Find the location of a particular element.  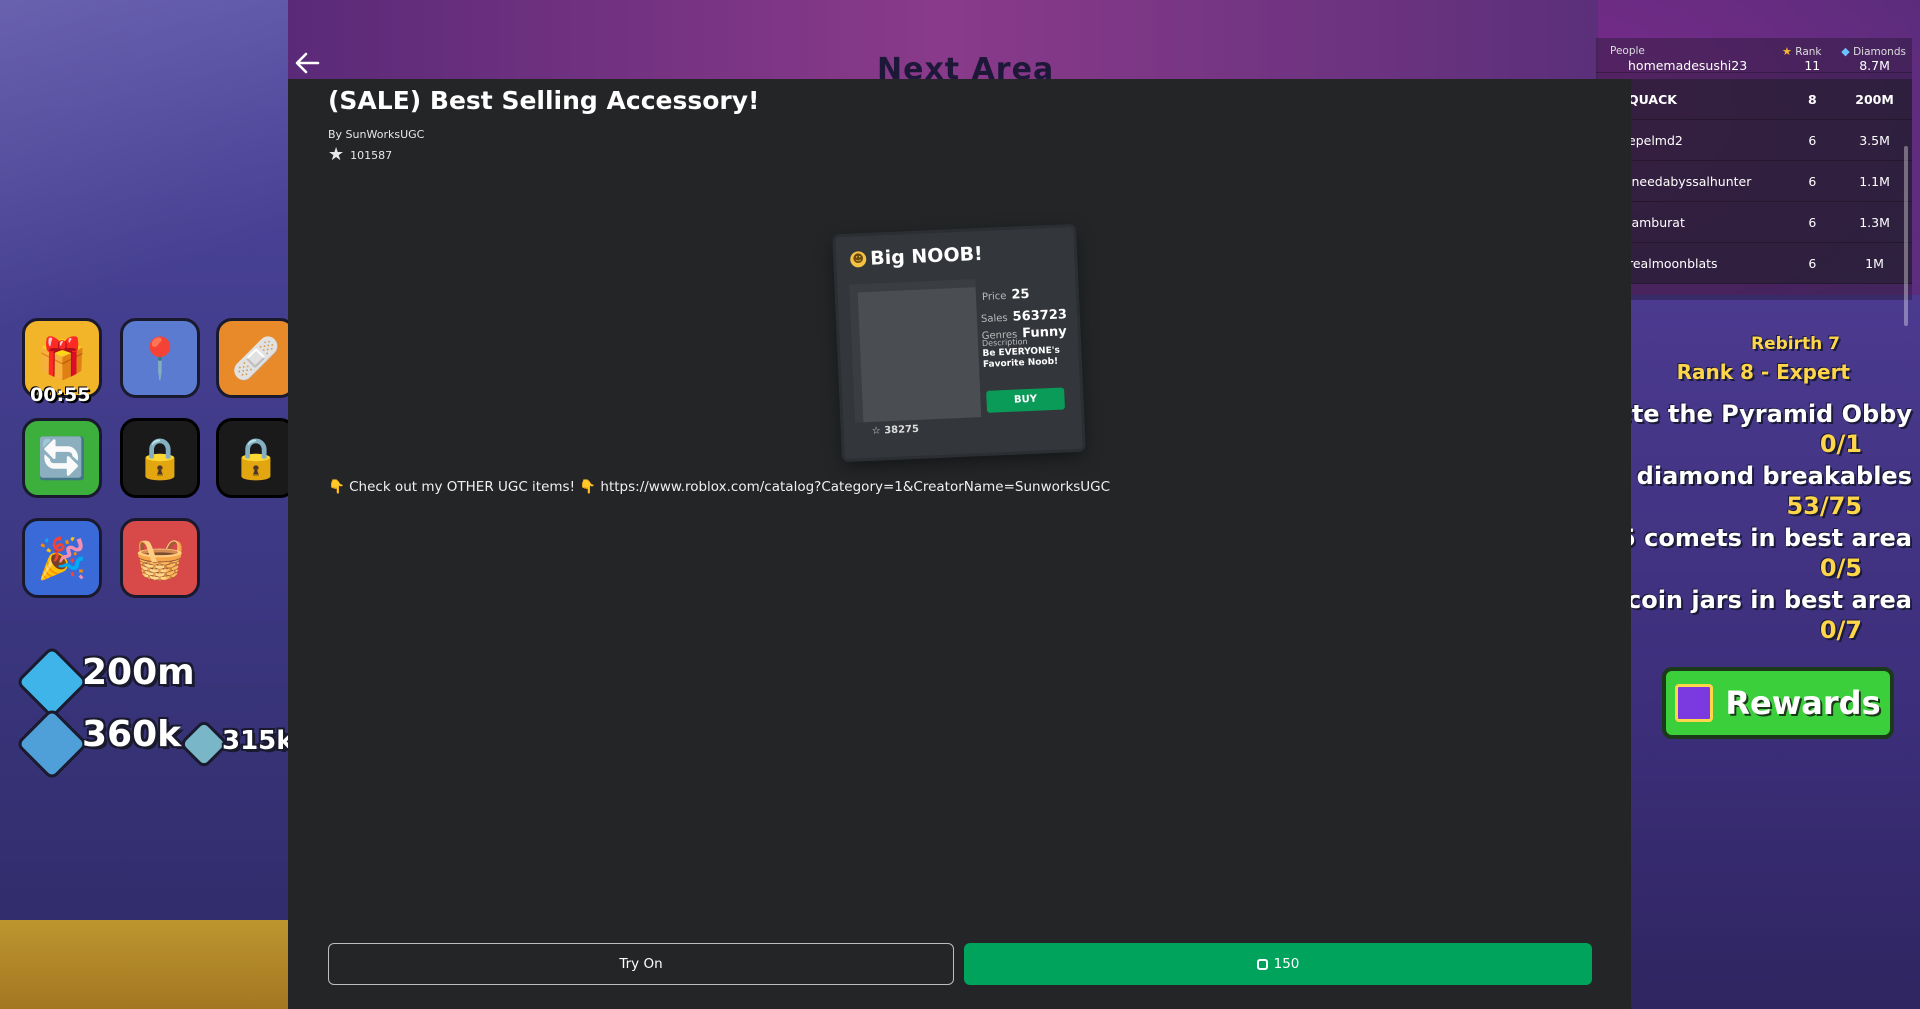

party-icon: 🎉 is located at coordinates (62, 558).